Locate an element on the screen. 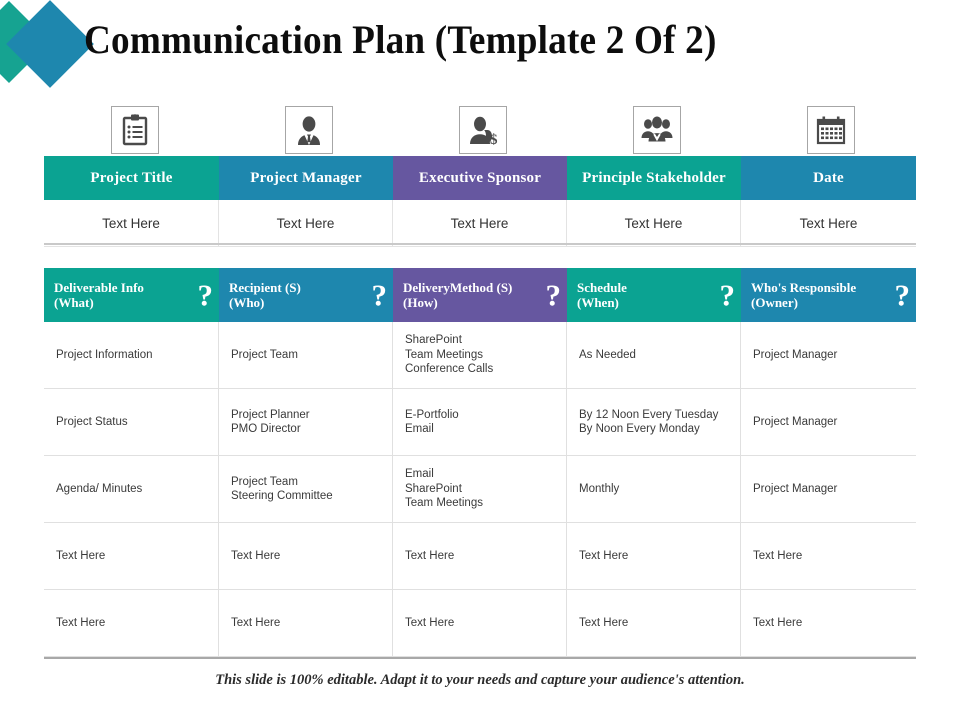 The height and width of the screenshot is (720, 960). page-title: Communication Plan (Template 2 Of 2) is located at coordinates (400, 39).